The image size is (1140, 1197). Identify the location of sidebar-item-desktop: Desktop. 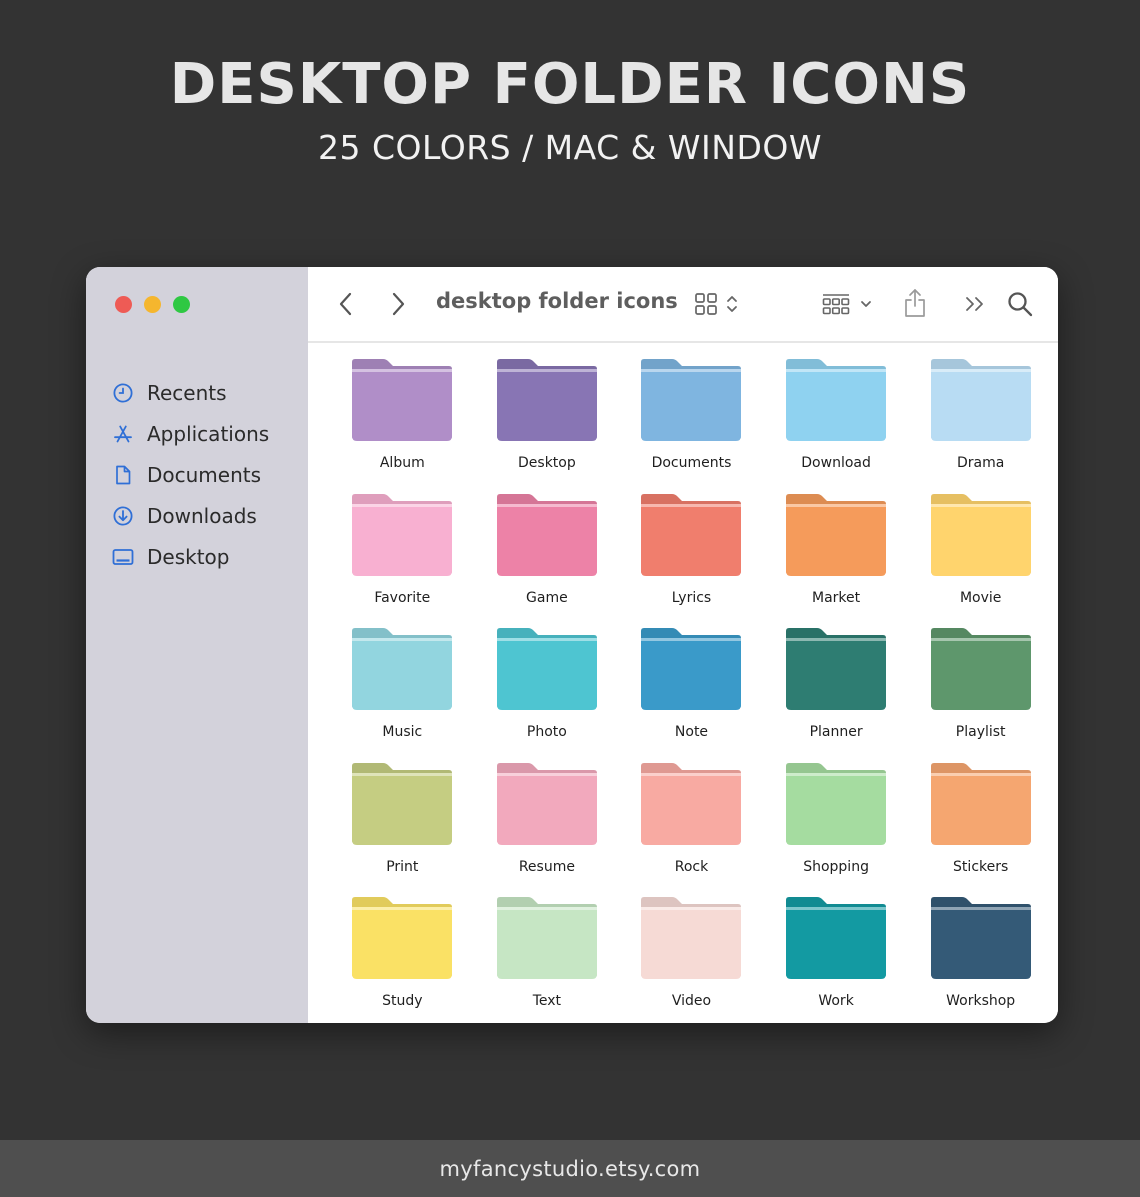
(190, 556).